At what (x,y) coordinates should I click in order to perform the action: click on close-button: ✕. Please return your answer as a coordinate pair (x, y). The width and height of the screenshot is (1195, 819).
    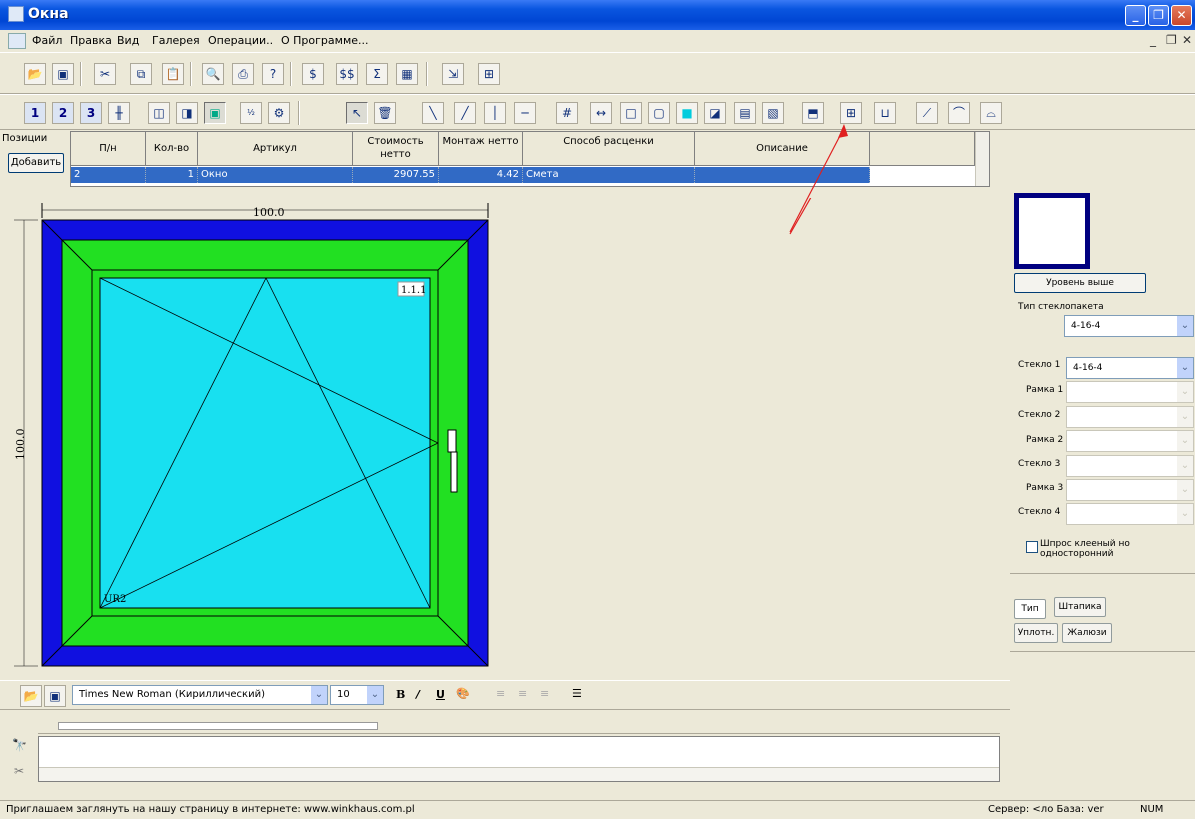
    Looking at the image, I should click on (1181, 15).